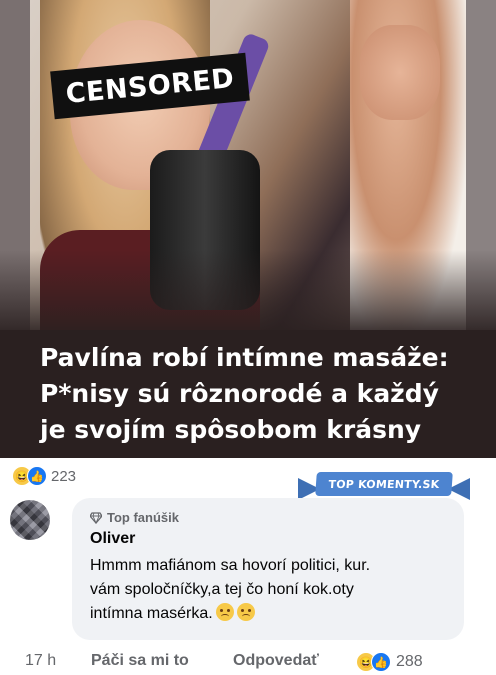 Image resolution: width=496 pixels, height=675 pixels. Describe the element at coordinates (248, 295) in the screenshot. I see `hero-gradient-overlay` at that location.